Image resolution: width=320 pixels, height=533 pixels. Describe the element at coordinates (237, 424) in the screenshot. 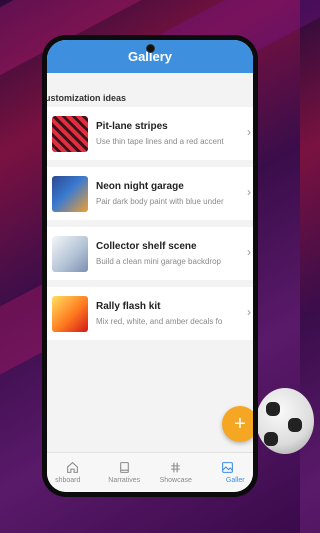

I see `add-button: +` at that location.